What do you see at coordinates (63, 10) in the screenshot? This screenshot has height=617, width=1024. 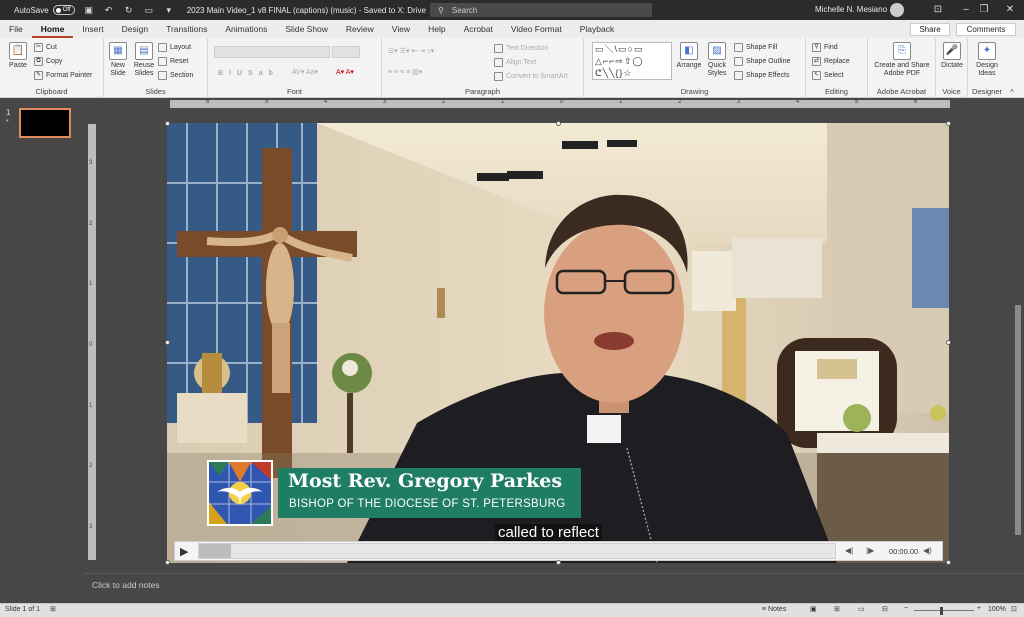 I see `autosave-toggle: Off` at bounding box center [63, 10].